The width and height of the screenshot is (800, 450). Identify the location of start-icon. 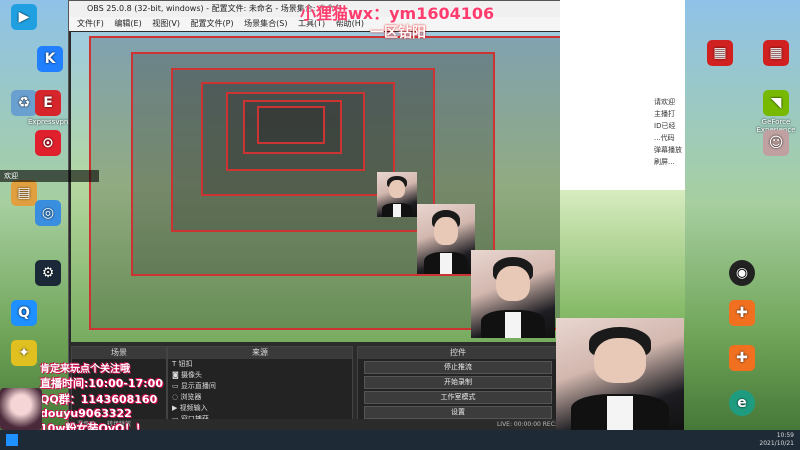
(12, 440).